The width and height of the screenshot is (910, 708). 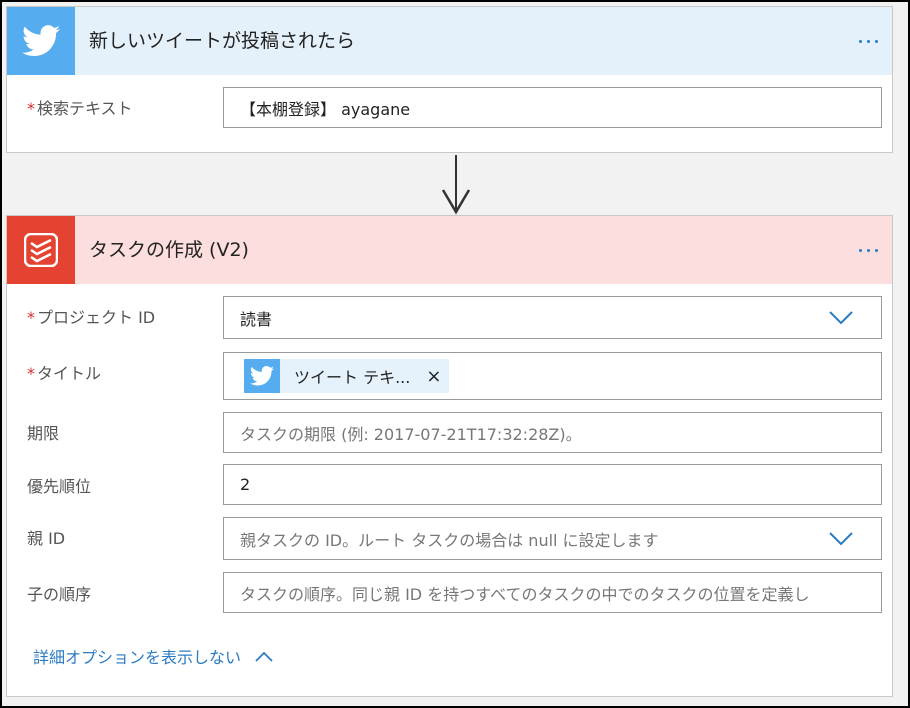 I want to click on connector-arrow-icon, so click(x=456, y=202).